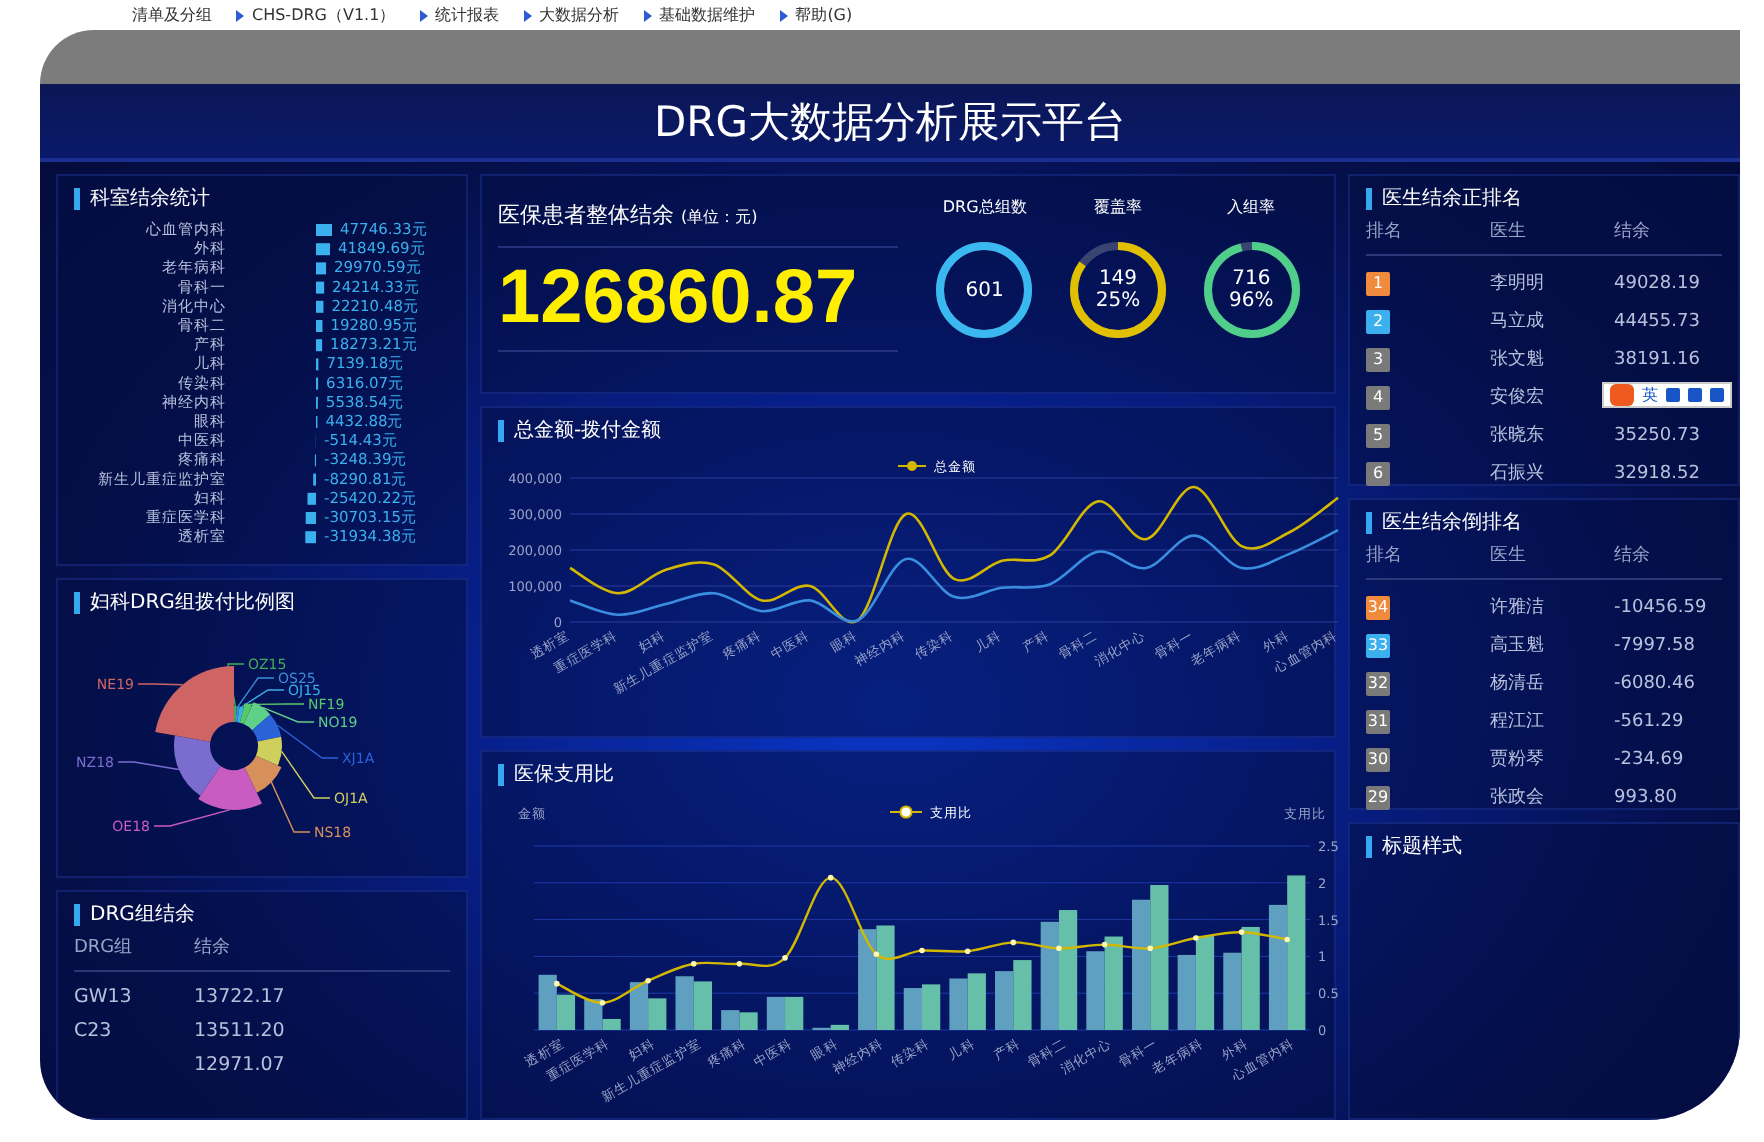 This screenshot has height=1142, width=1764. I want to click on rank-badge: 3, so click(1378, 359).